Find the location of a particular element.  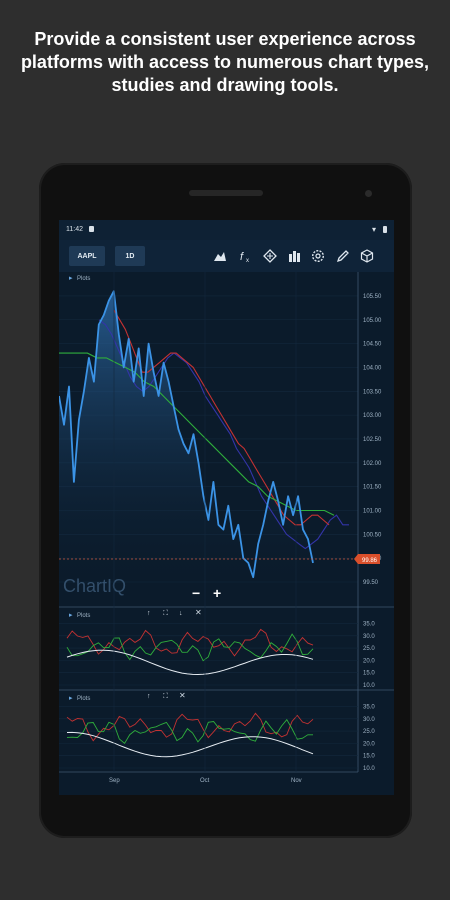

chartiq-logo: ChartIQ is located at coordinates (94, 586).